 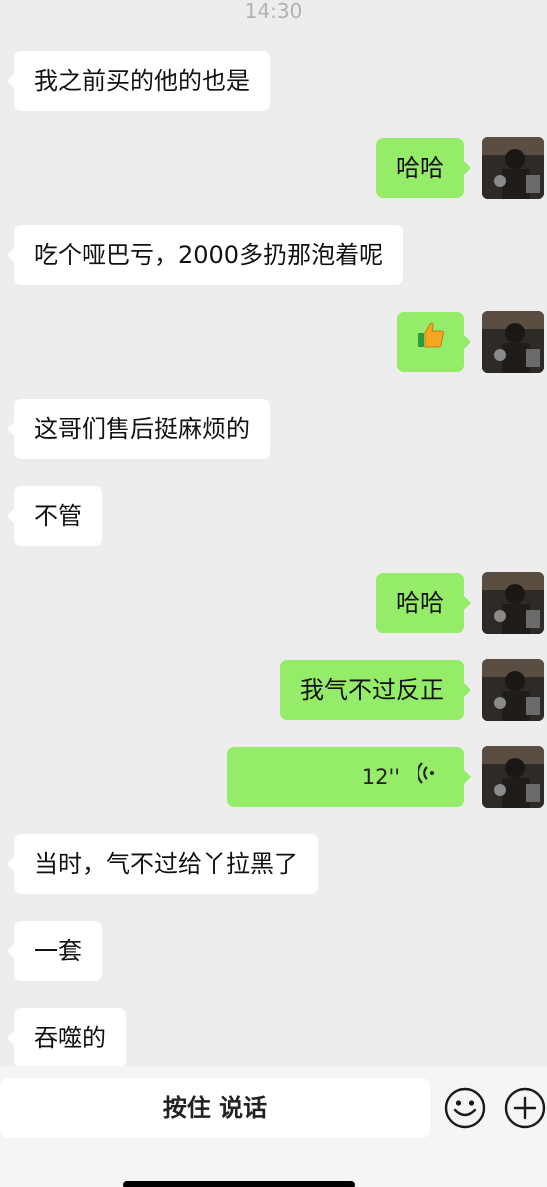 I want to click on voice-wave-icon, so click(x=427, y=777).